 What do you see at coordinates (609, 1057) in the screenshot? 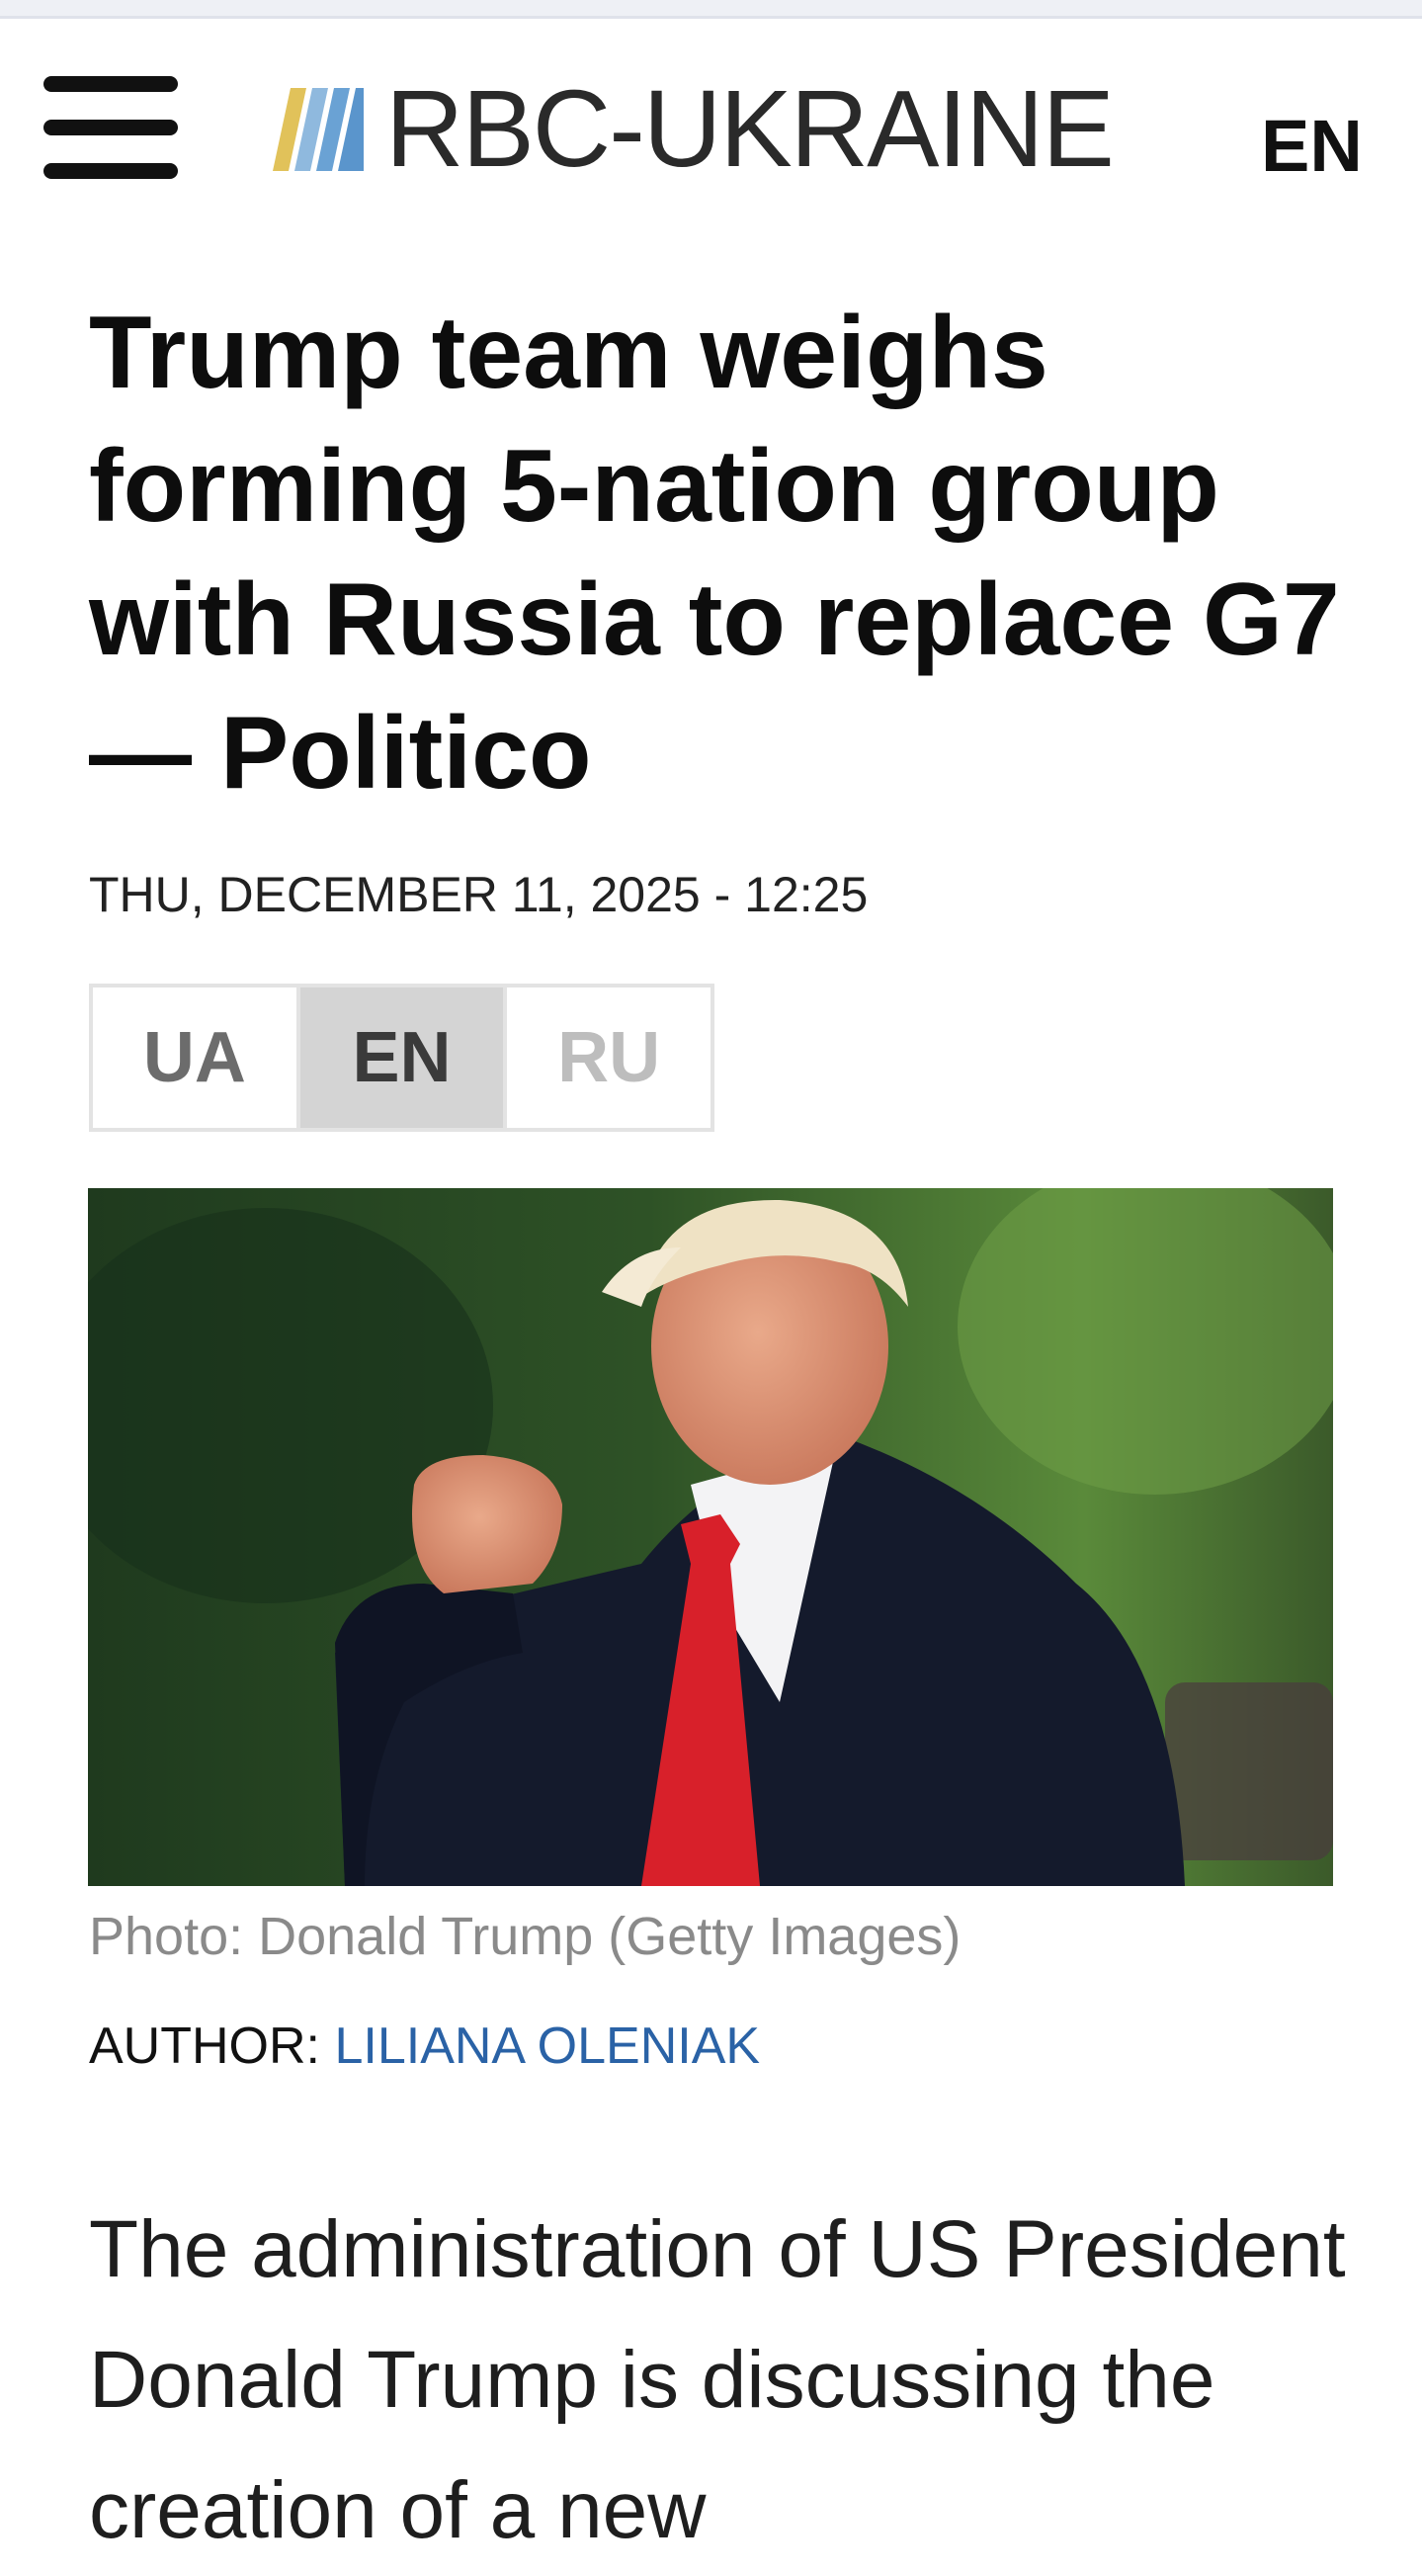
I see `lang-option-ru: RU` at bounding box center [609, 1057].